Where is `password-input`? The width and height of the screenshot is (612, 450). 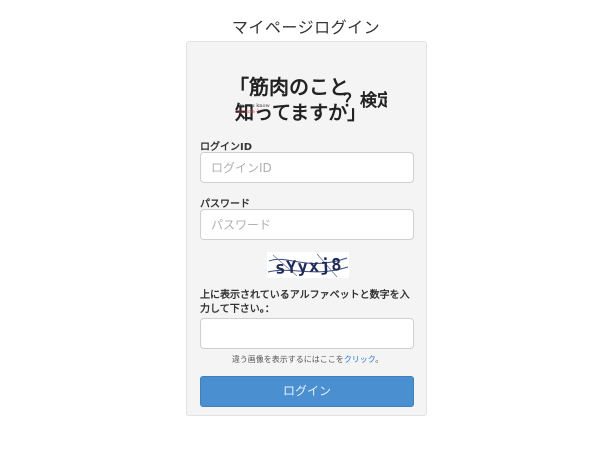 password-input is located at coordinates (307, 224).